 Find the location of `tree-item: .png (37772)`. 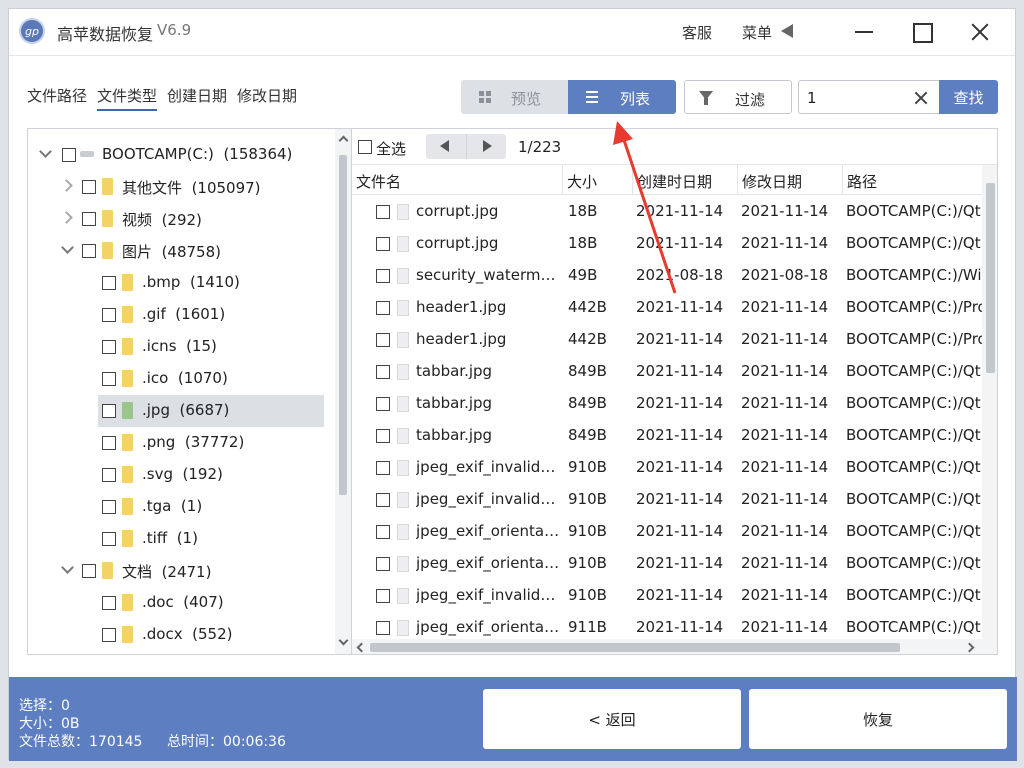

tree-item: .png (37772) is located at coordinates (211, 443).